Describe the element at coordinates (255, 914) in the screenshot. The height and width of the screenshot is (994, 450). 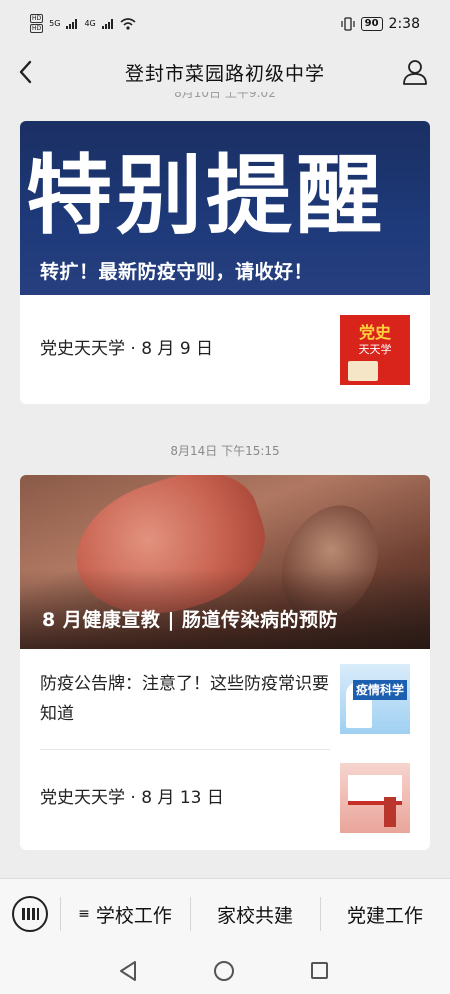
I see `menu-item-home-school: 家校共建` at that location.